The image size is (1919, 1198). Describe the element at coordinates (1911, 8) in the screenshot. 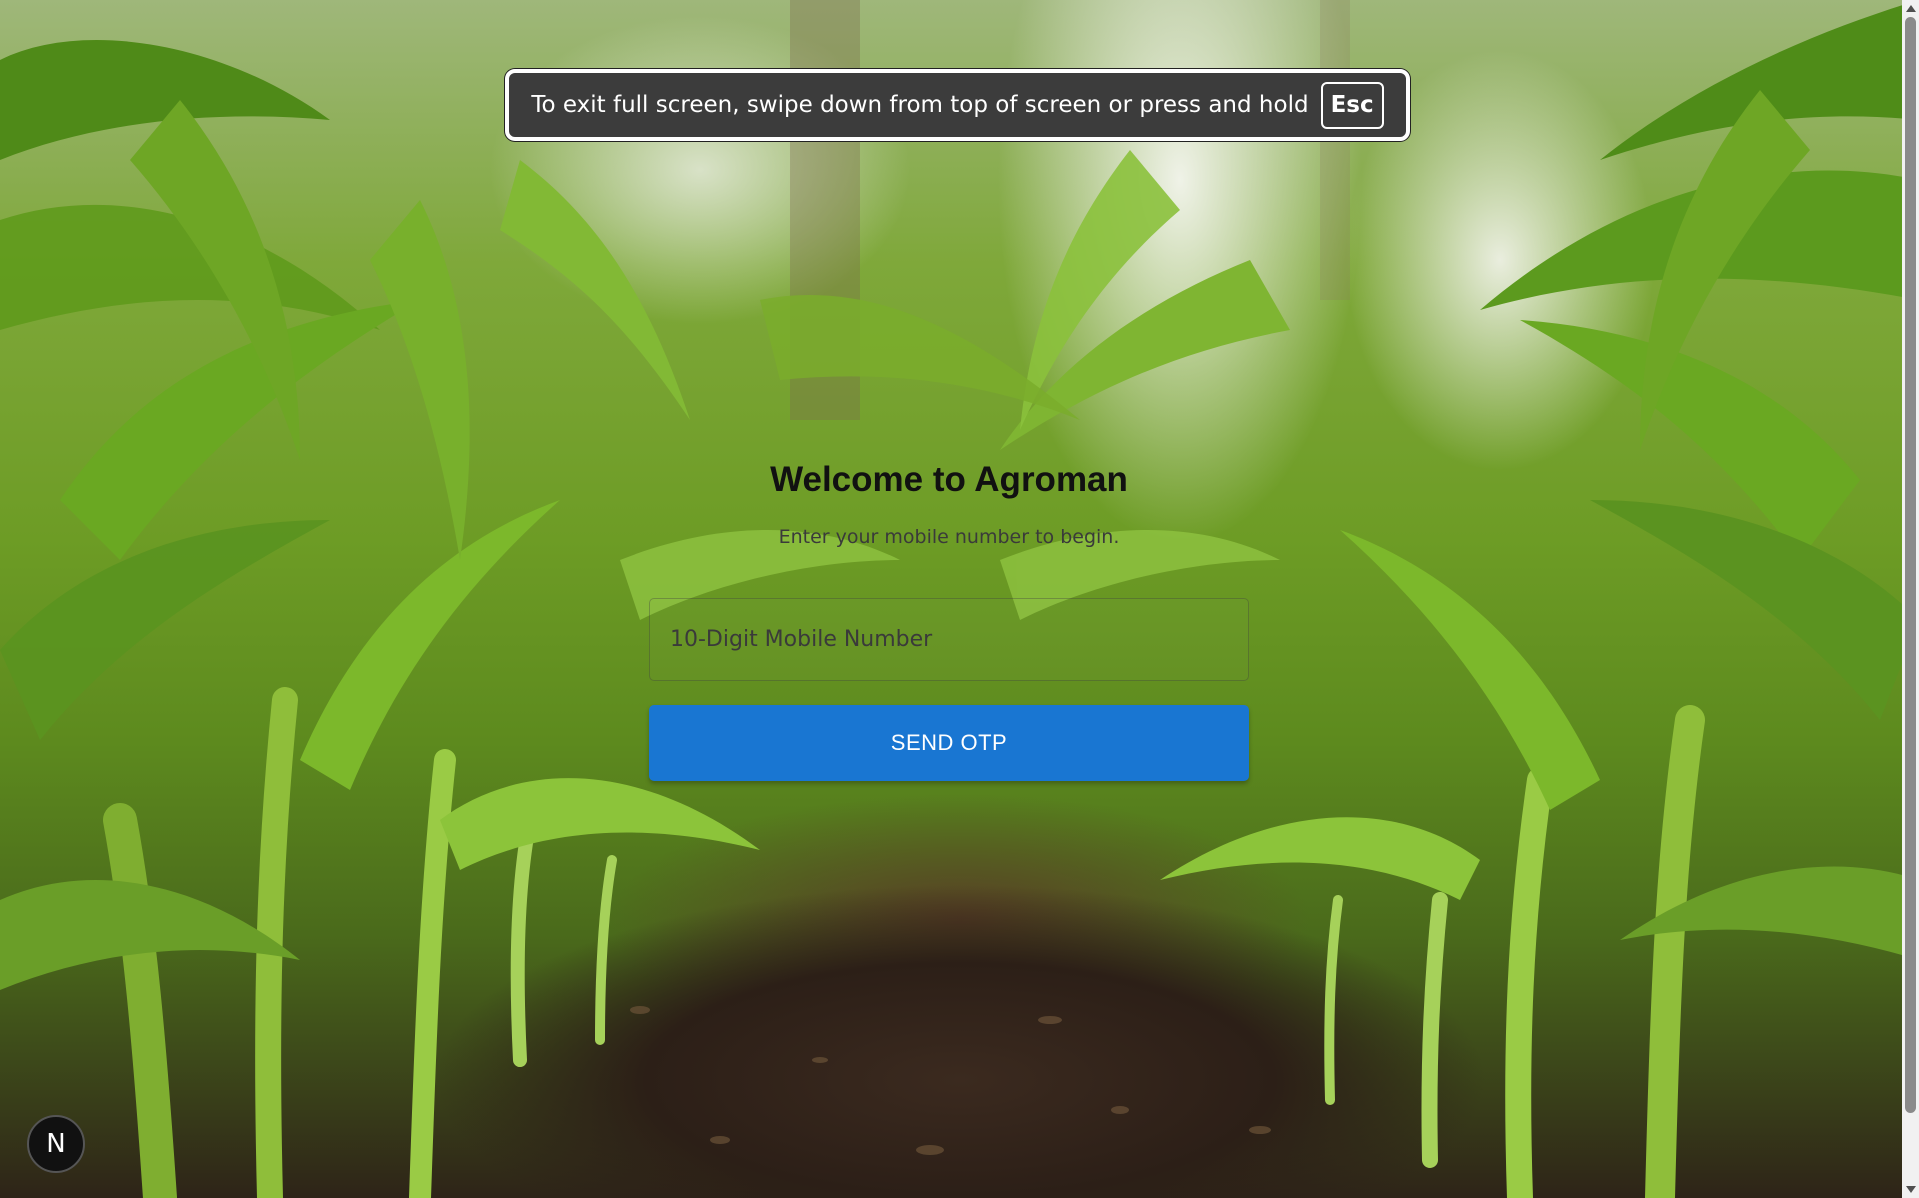

I see `scroll-up-arrow-icon` at that location.